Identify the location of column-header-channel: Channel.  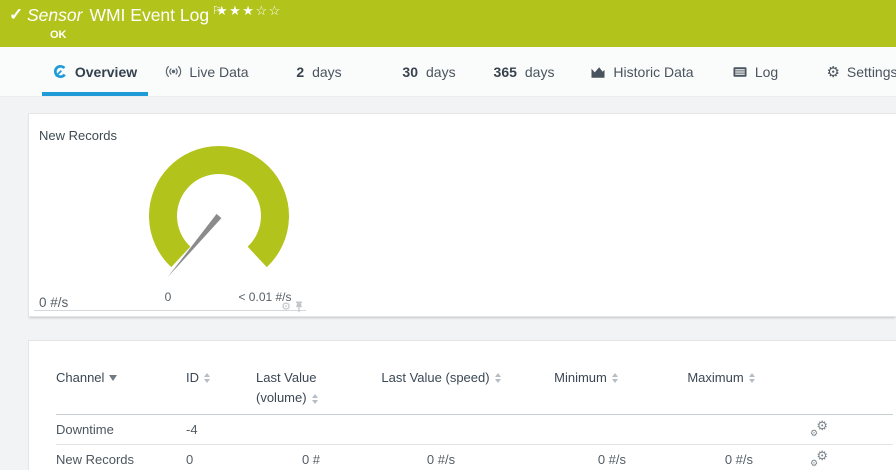
(121, 377).